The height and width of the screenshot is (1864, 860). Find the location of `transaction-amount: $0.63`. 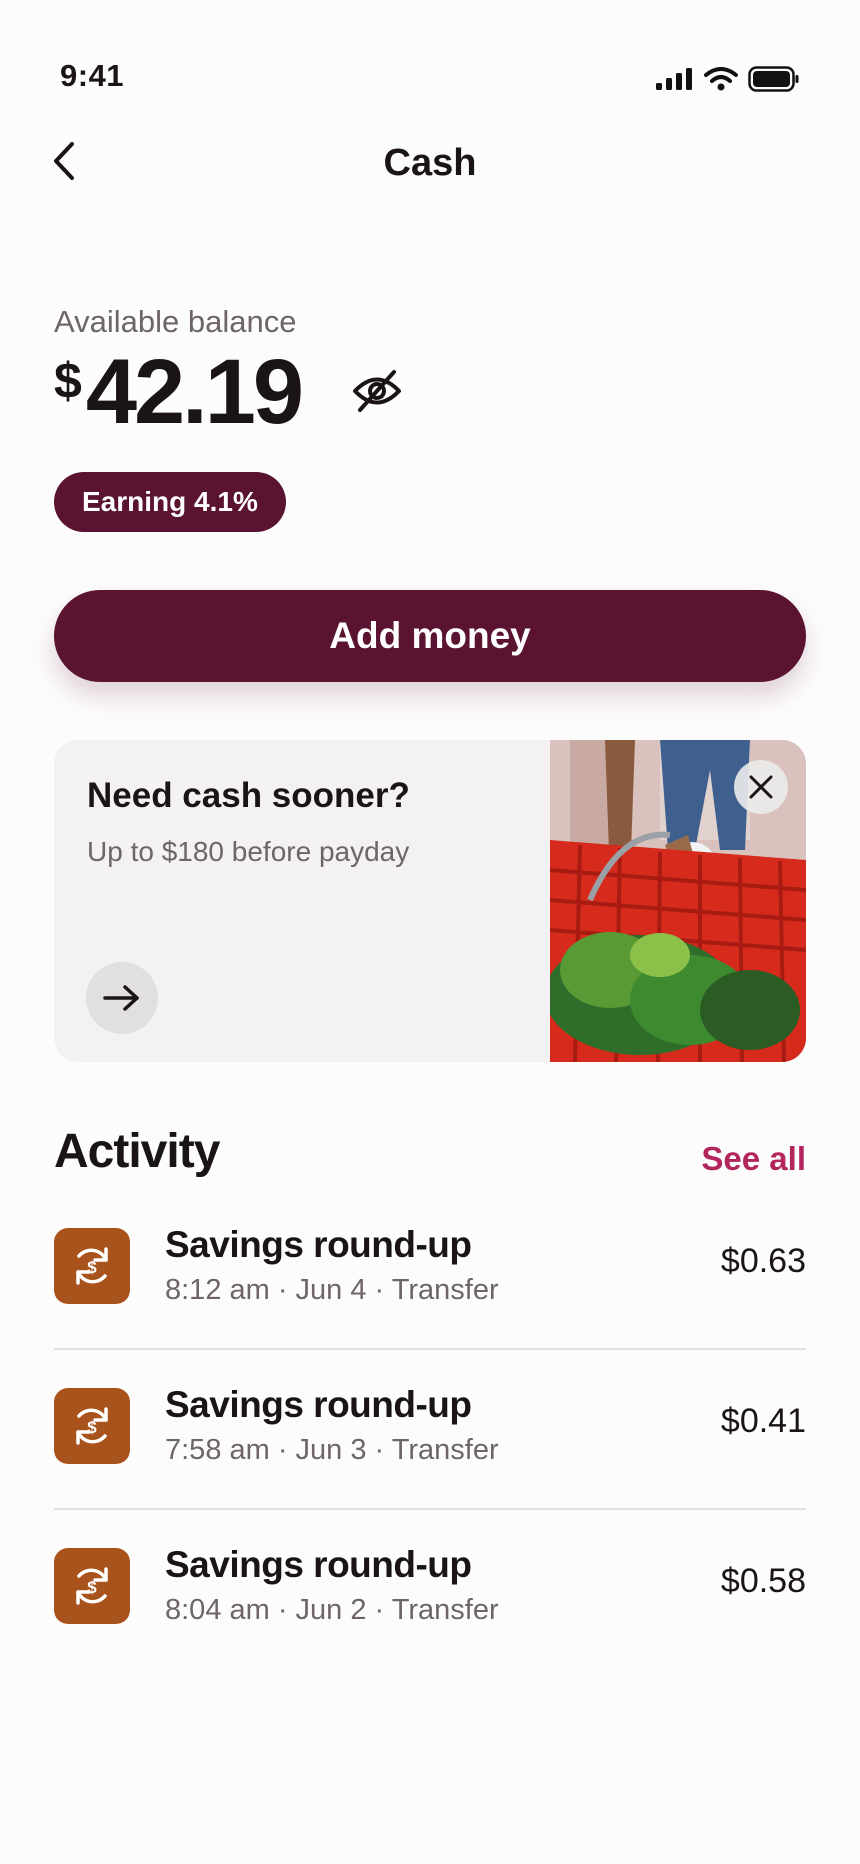

transaction-amount: $0.63 is located at coordinates (763, 1261).